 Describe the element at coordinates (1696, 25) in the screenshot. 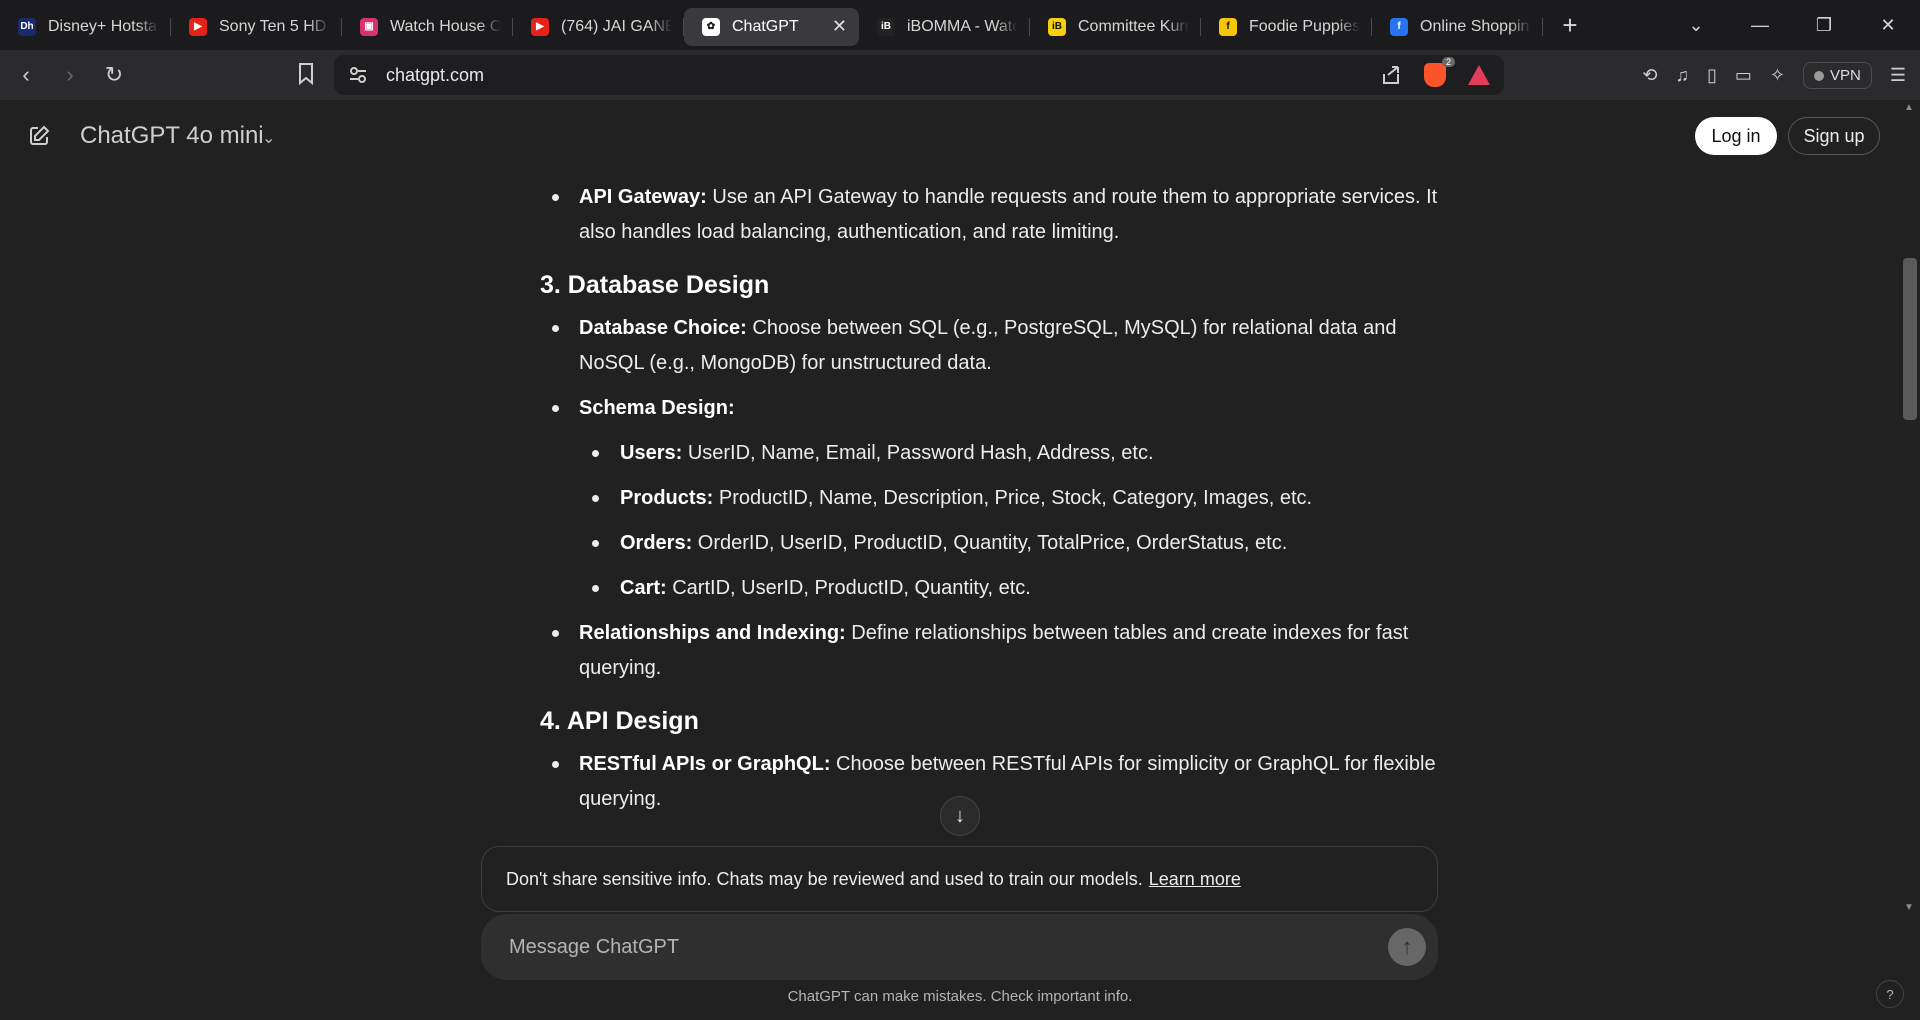

I see `tab-search-chevron-icon: ⌄` at that location.